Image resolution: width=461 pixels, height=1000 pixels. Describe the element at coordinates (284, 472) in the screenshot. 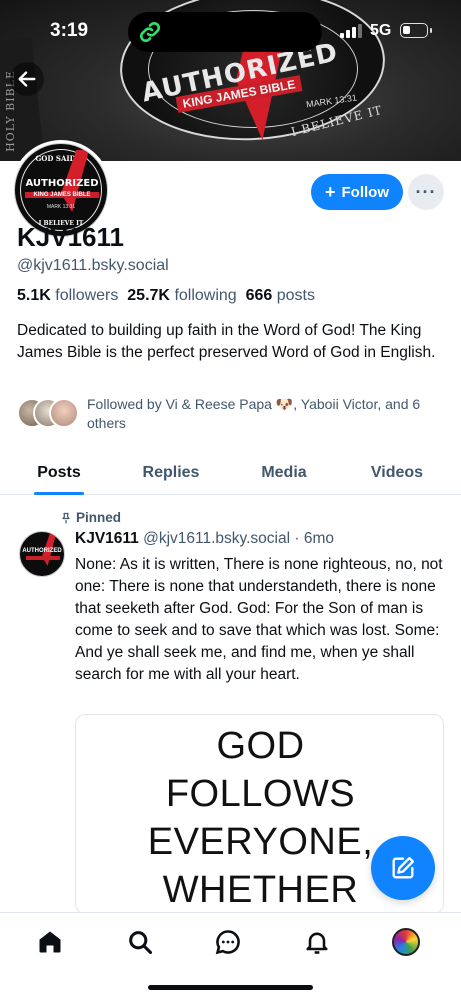

I see `tab-media: Media` at that location.